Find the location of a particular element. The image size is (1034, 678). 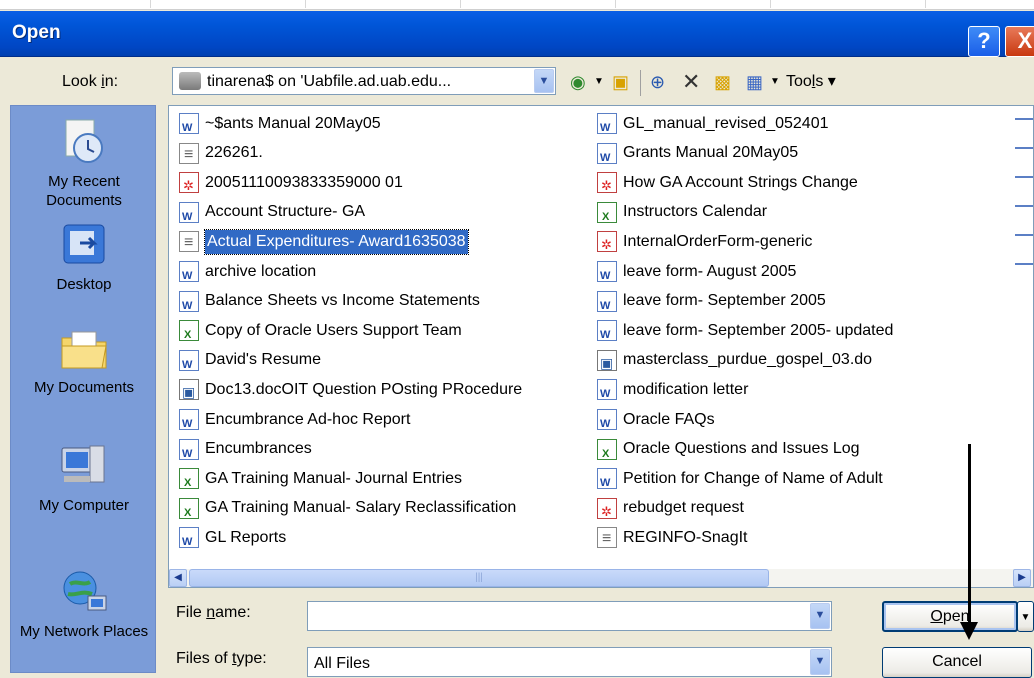

place-desktop: Desktop is located at coordinates (84, 256).